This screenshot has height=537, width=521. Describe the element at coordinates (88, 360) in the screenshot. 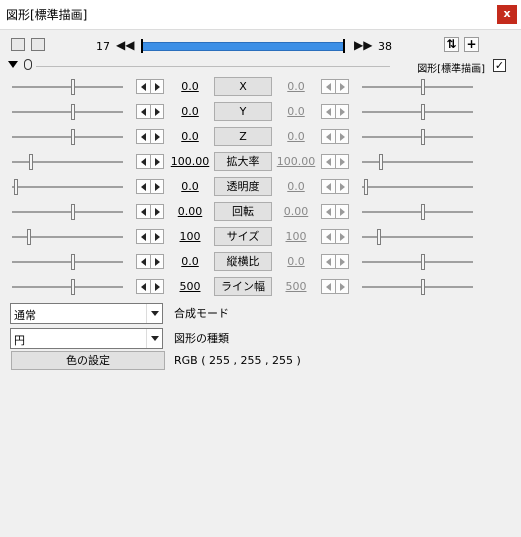

I see `color-settings-button: 色の設定` at that location.